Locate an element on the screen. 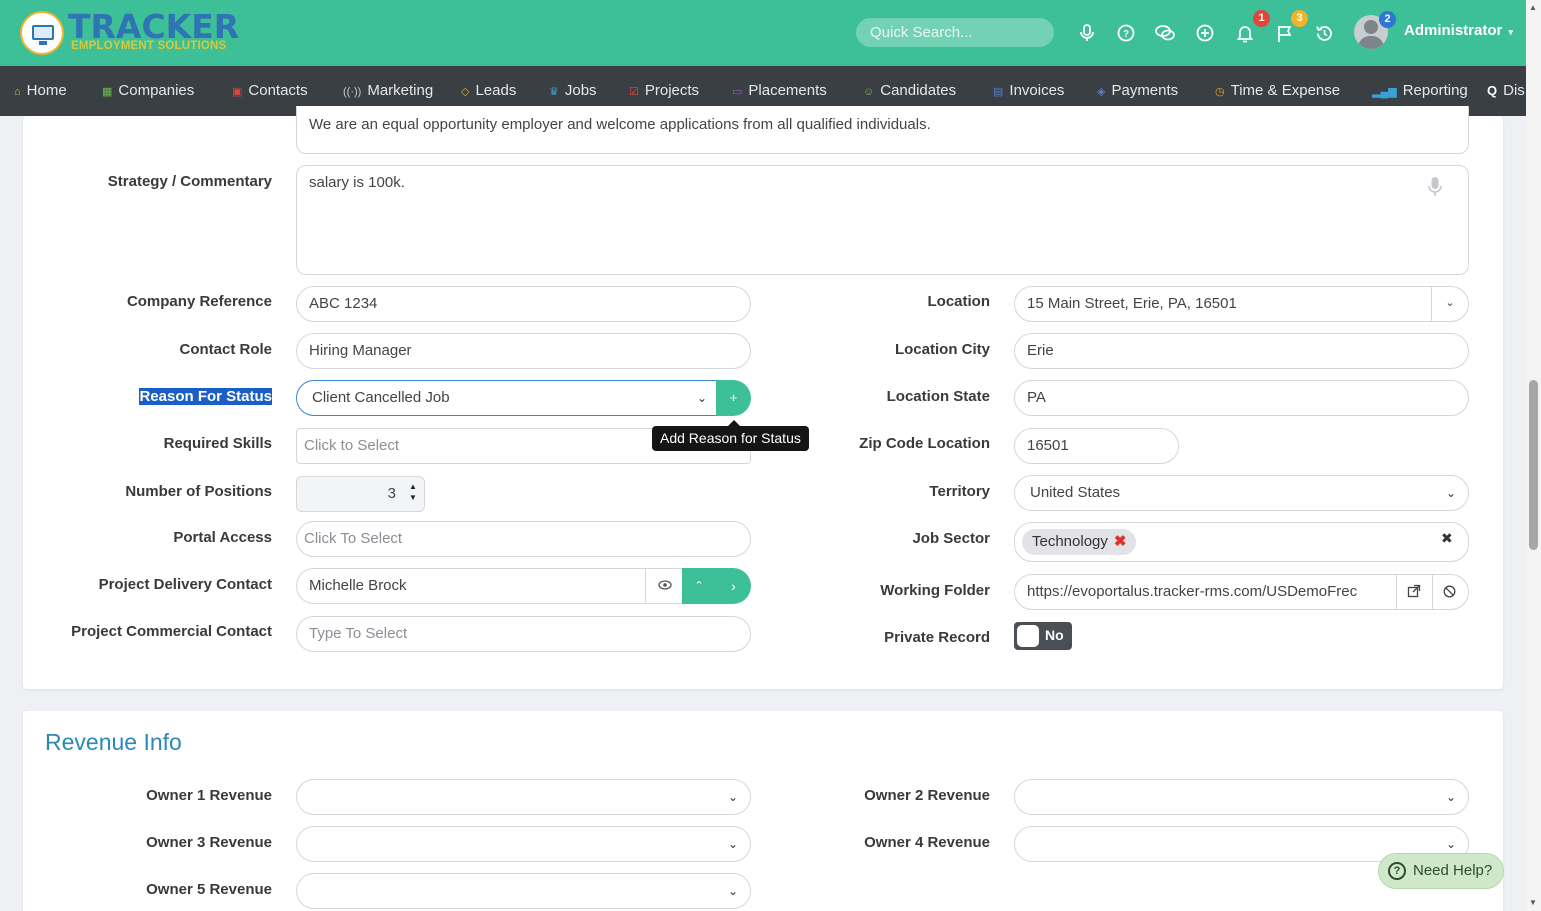  nav-placements: ▭ Placements is located at coordinates (779, 91).